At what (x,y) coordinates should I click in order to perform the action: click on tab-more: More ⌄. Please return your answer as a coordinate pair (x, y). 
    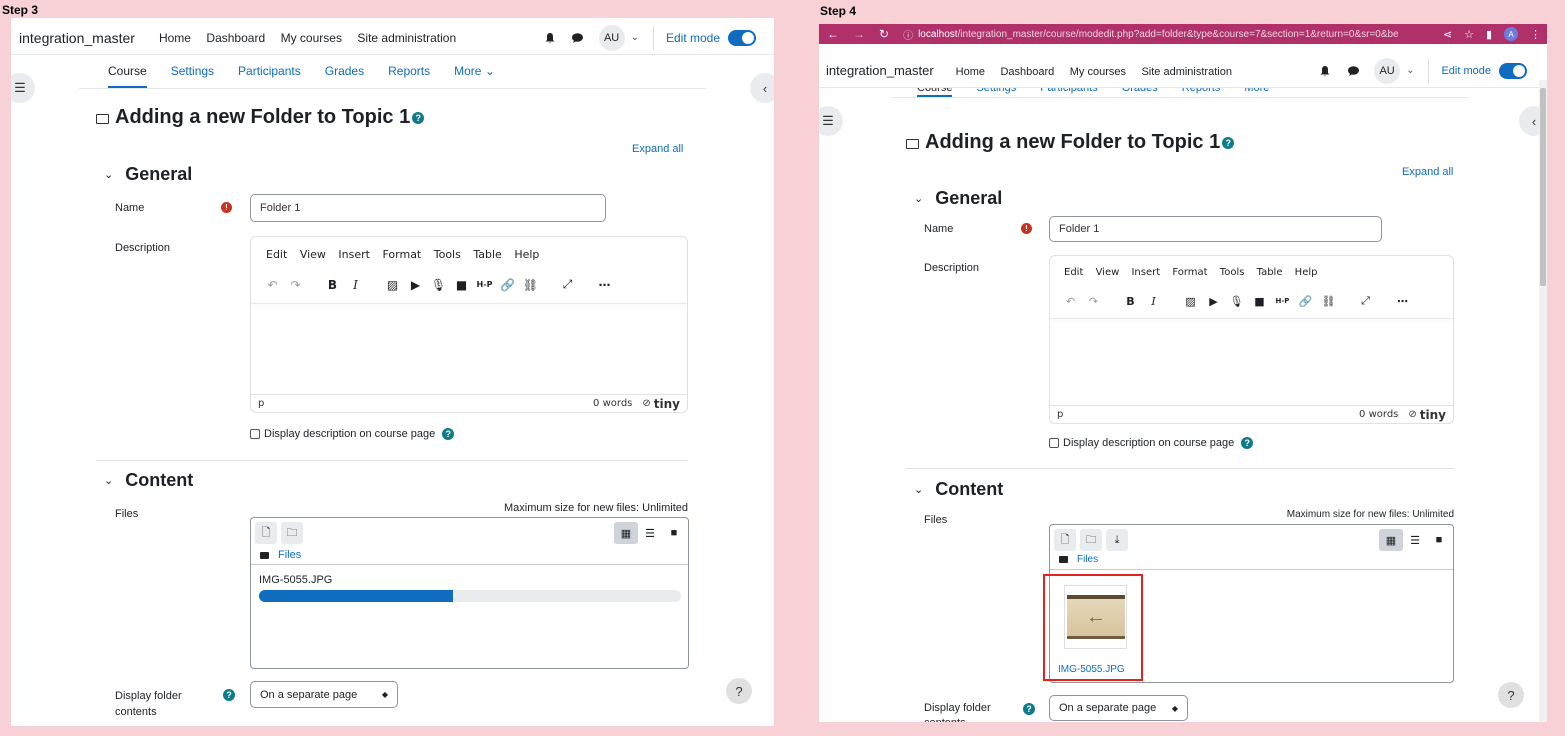
    Looking at the image, I should click on (474, 76).